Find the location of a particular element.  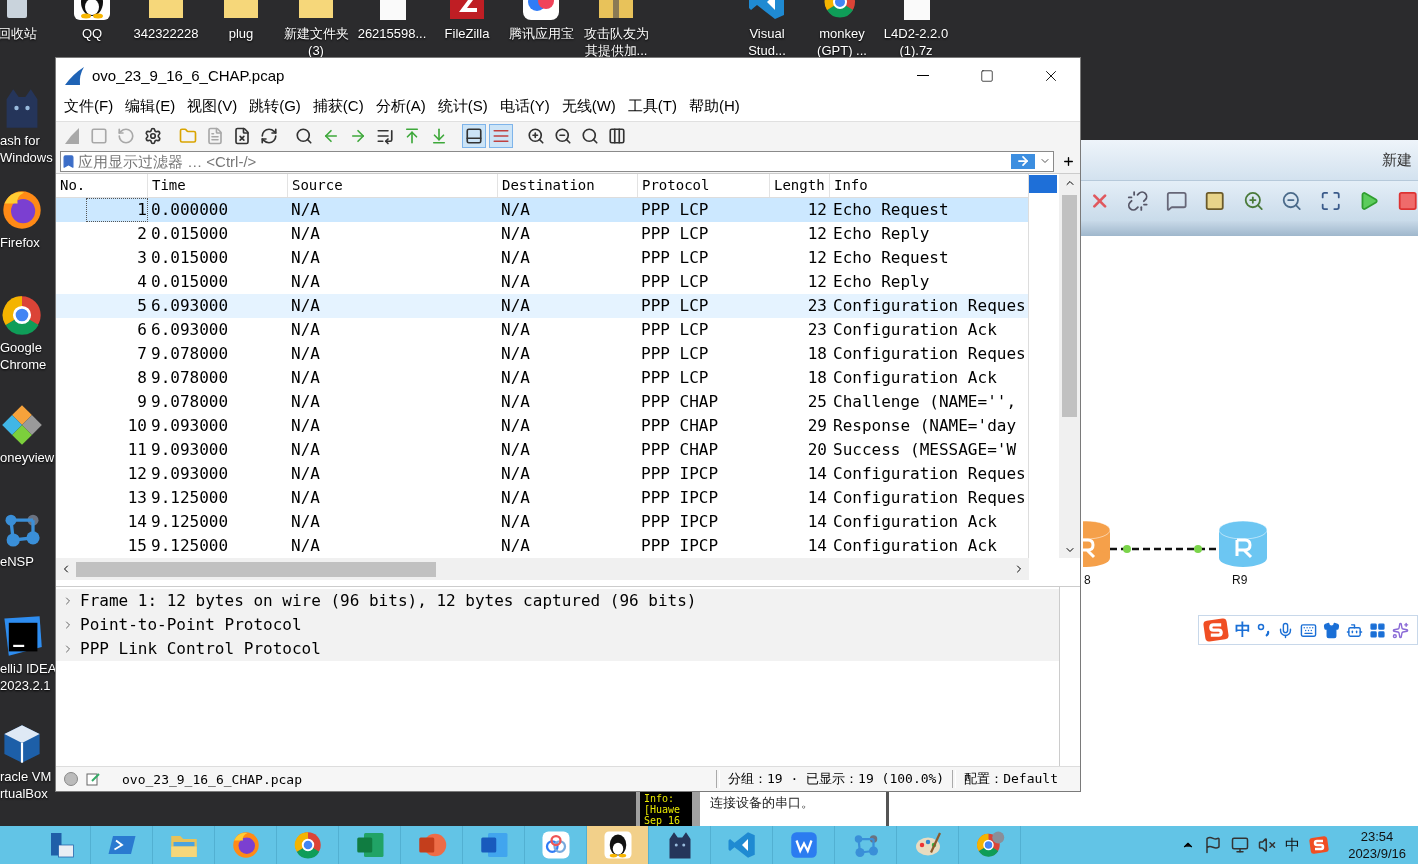

table-cell-text: 11 is located at coordinates (137, 450).